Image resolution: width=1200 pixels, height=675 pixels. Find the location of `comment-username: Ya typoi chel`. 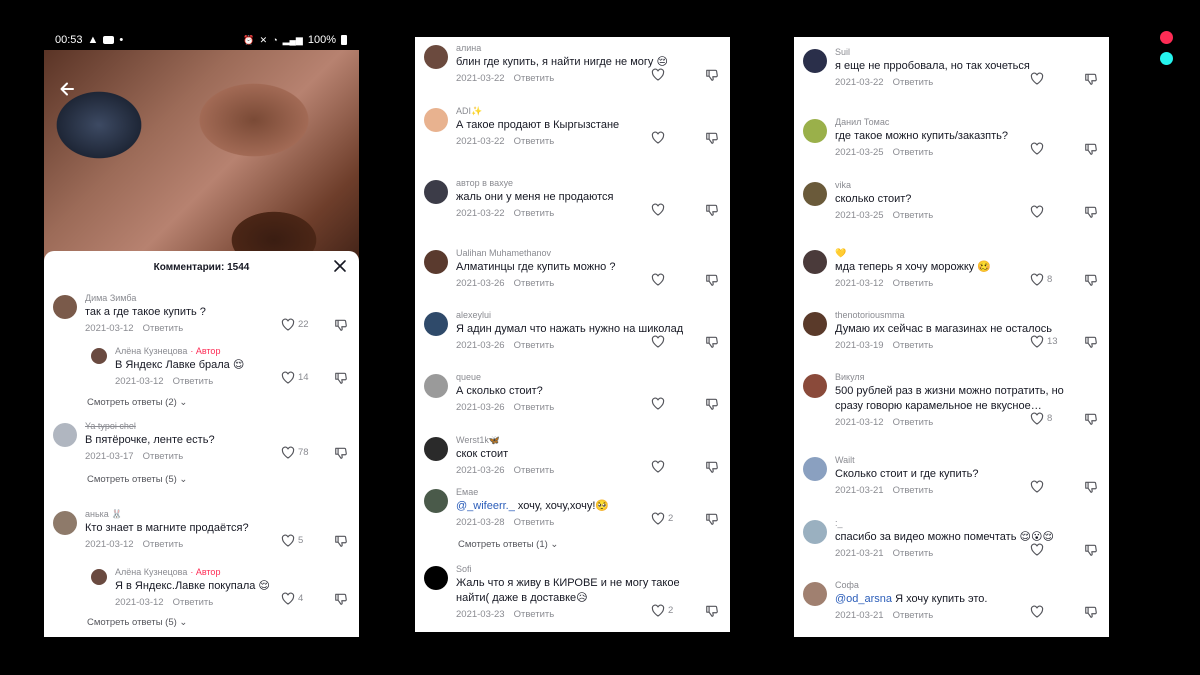

comment-username: Ya typoi chel is located at coordinates (110, 426).